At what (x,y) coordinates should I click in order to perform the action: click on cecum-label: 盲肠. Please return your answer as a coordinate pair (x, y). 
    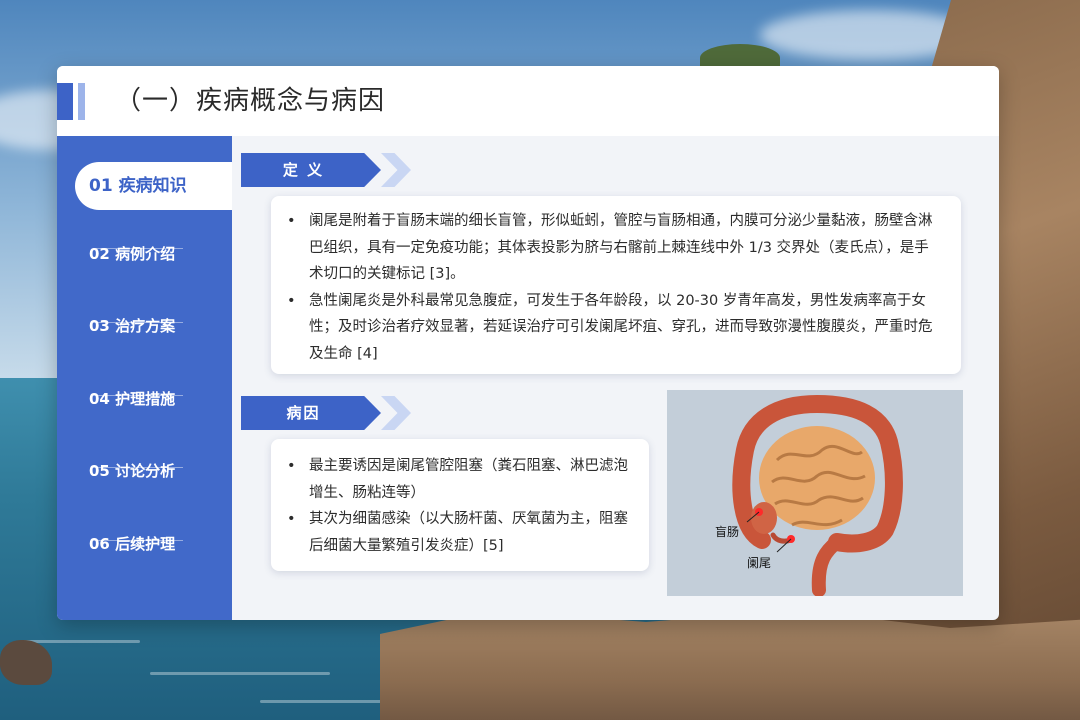
    Looking at the image, I should click on (727, 532).